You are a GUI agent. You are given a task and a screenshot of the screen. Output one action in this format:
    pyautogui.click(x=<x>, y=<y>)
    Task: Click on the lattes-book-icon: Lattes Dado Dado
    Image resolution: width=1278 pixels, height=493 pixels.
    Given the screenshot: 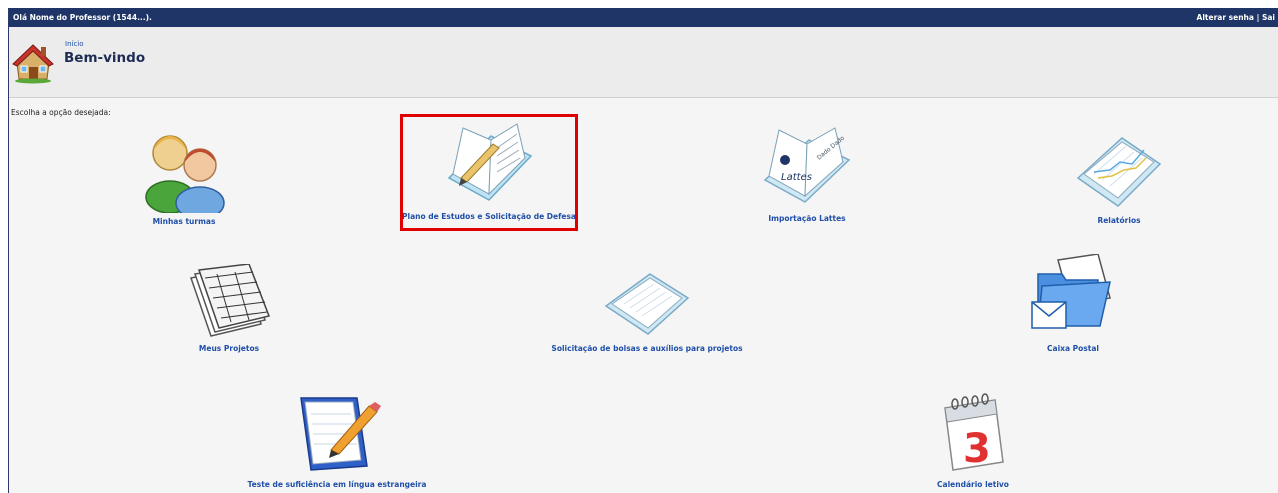 What is the action you would take?
    pyautogui.click(x=807, y=165)
    